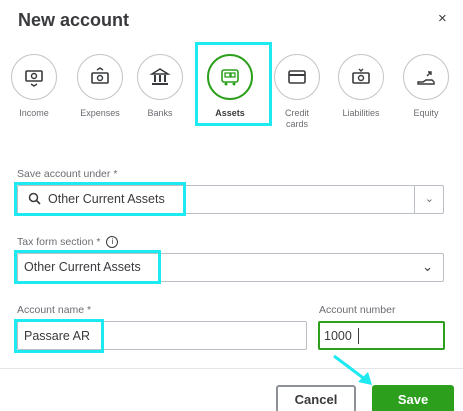  Describe the element at coordinates (160, 77) in the screenshot. I see `bank-icon` at that location.